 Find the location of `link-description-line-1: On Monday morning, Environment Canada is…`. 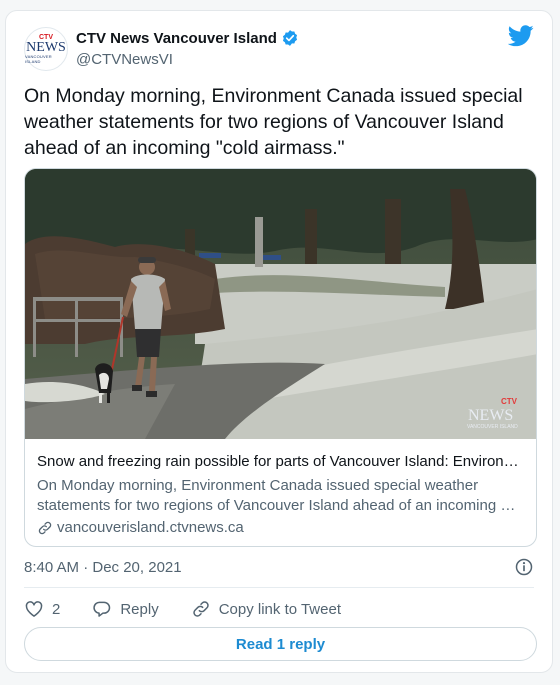

link-description-line-1: On Monday morning, Environment Canada is… is located at coordinates (258, 485).